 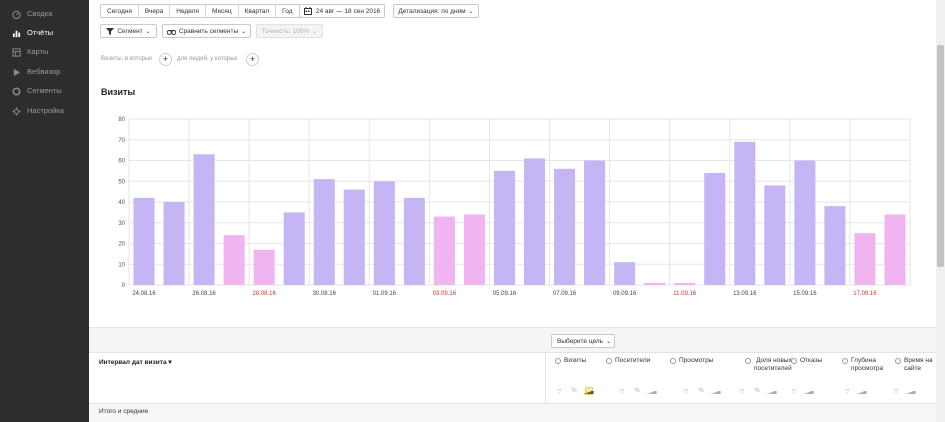 What do you see at coordinates (940, 156) in the screenshot?
I see `scrollbar-thumb` at bounding box center [940, 156].